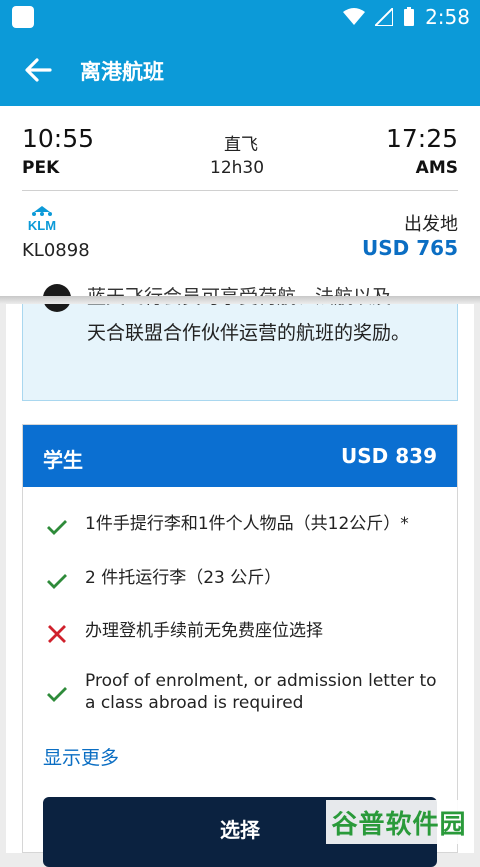 Image resolution: width=480 pixels, height=867 pixels. Describe the element at coordinates (23, 17) in the screenshot. I see `notification-icon` at that location.